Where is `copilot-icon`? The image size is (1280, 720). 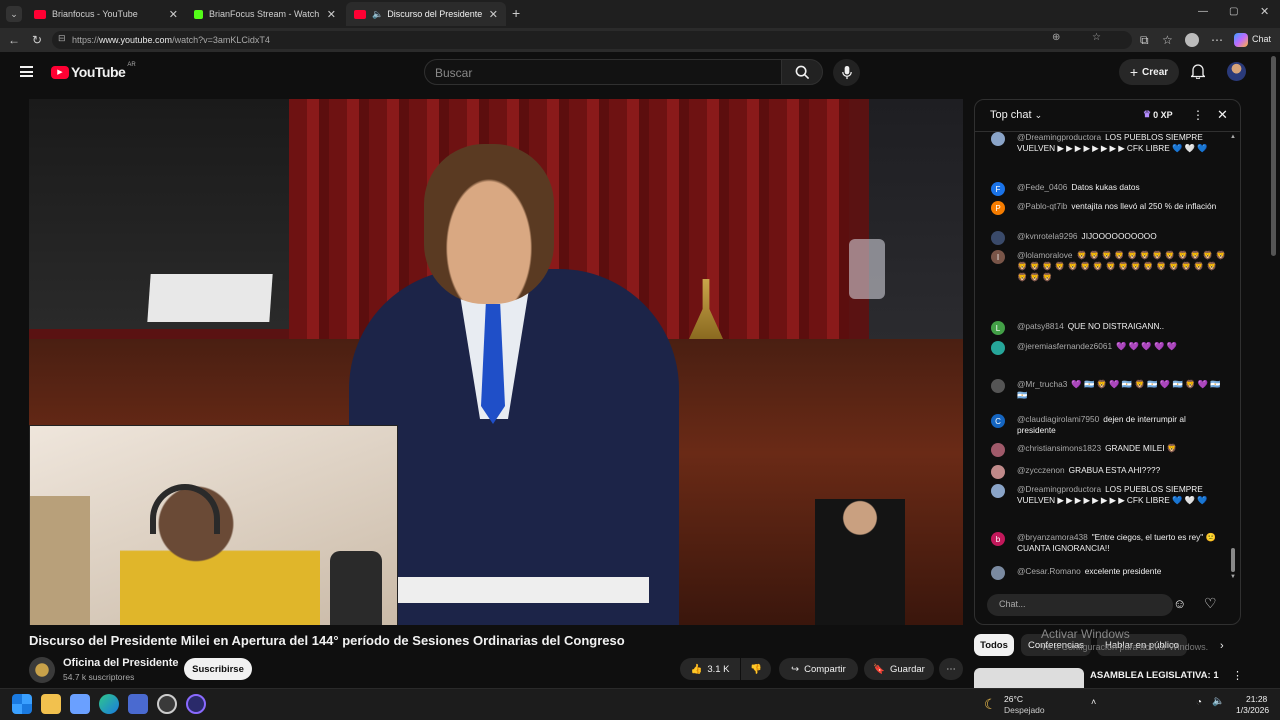 copilot-icon is located at coordinates (1241, 40).